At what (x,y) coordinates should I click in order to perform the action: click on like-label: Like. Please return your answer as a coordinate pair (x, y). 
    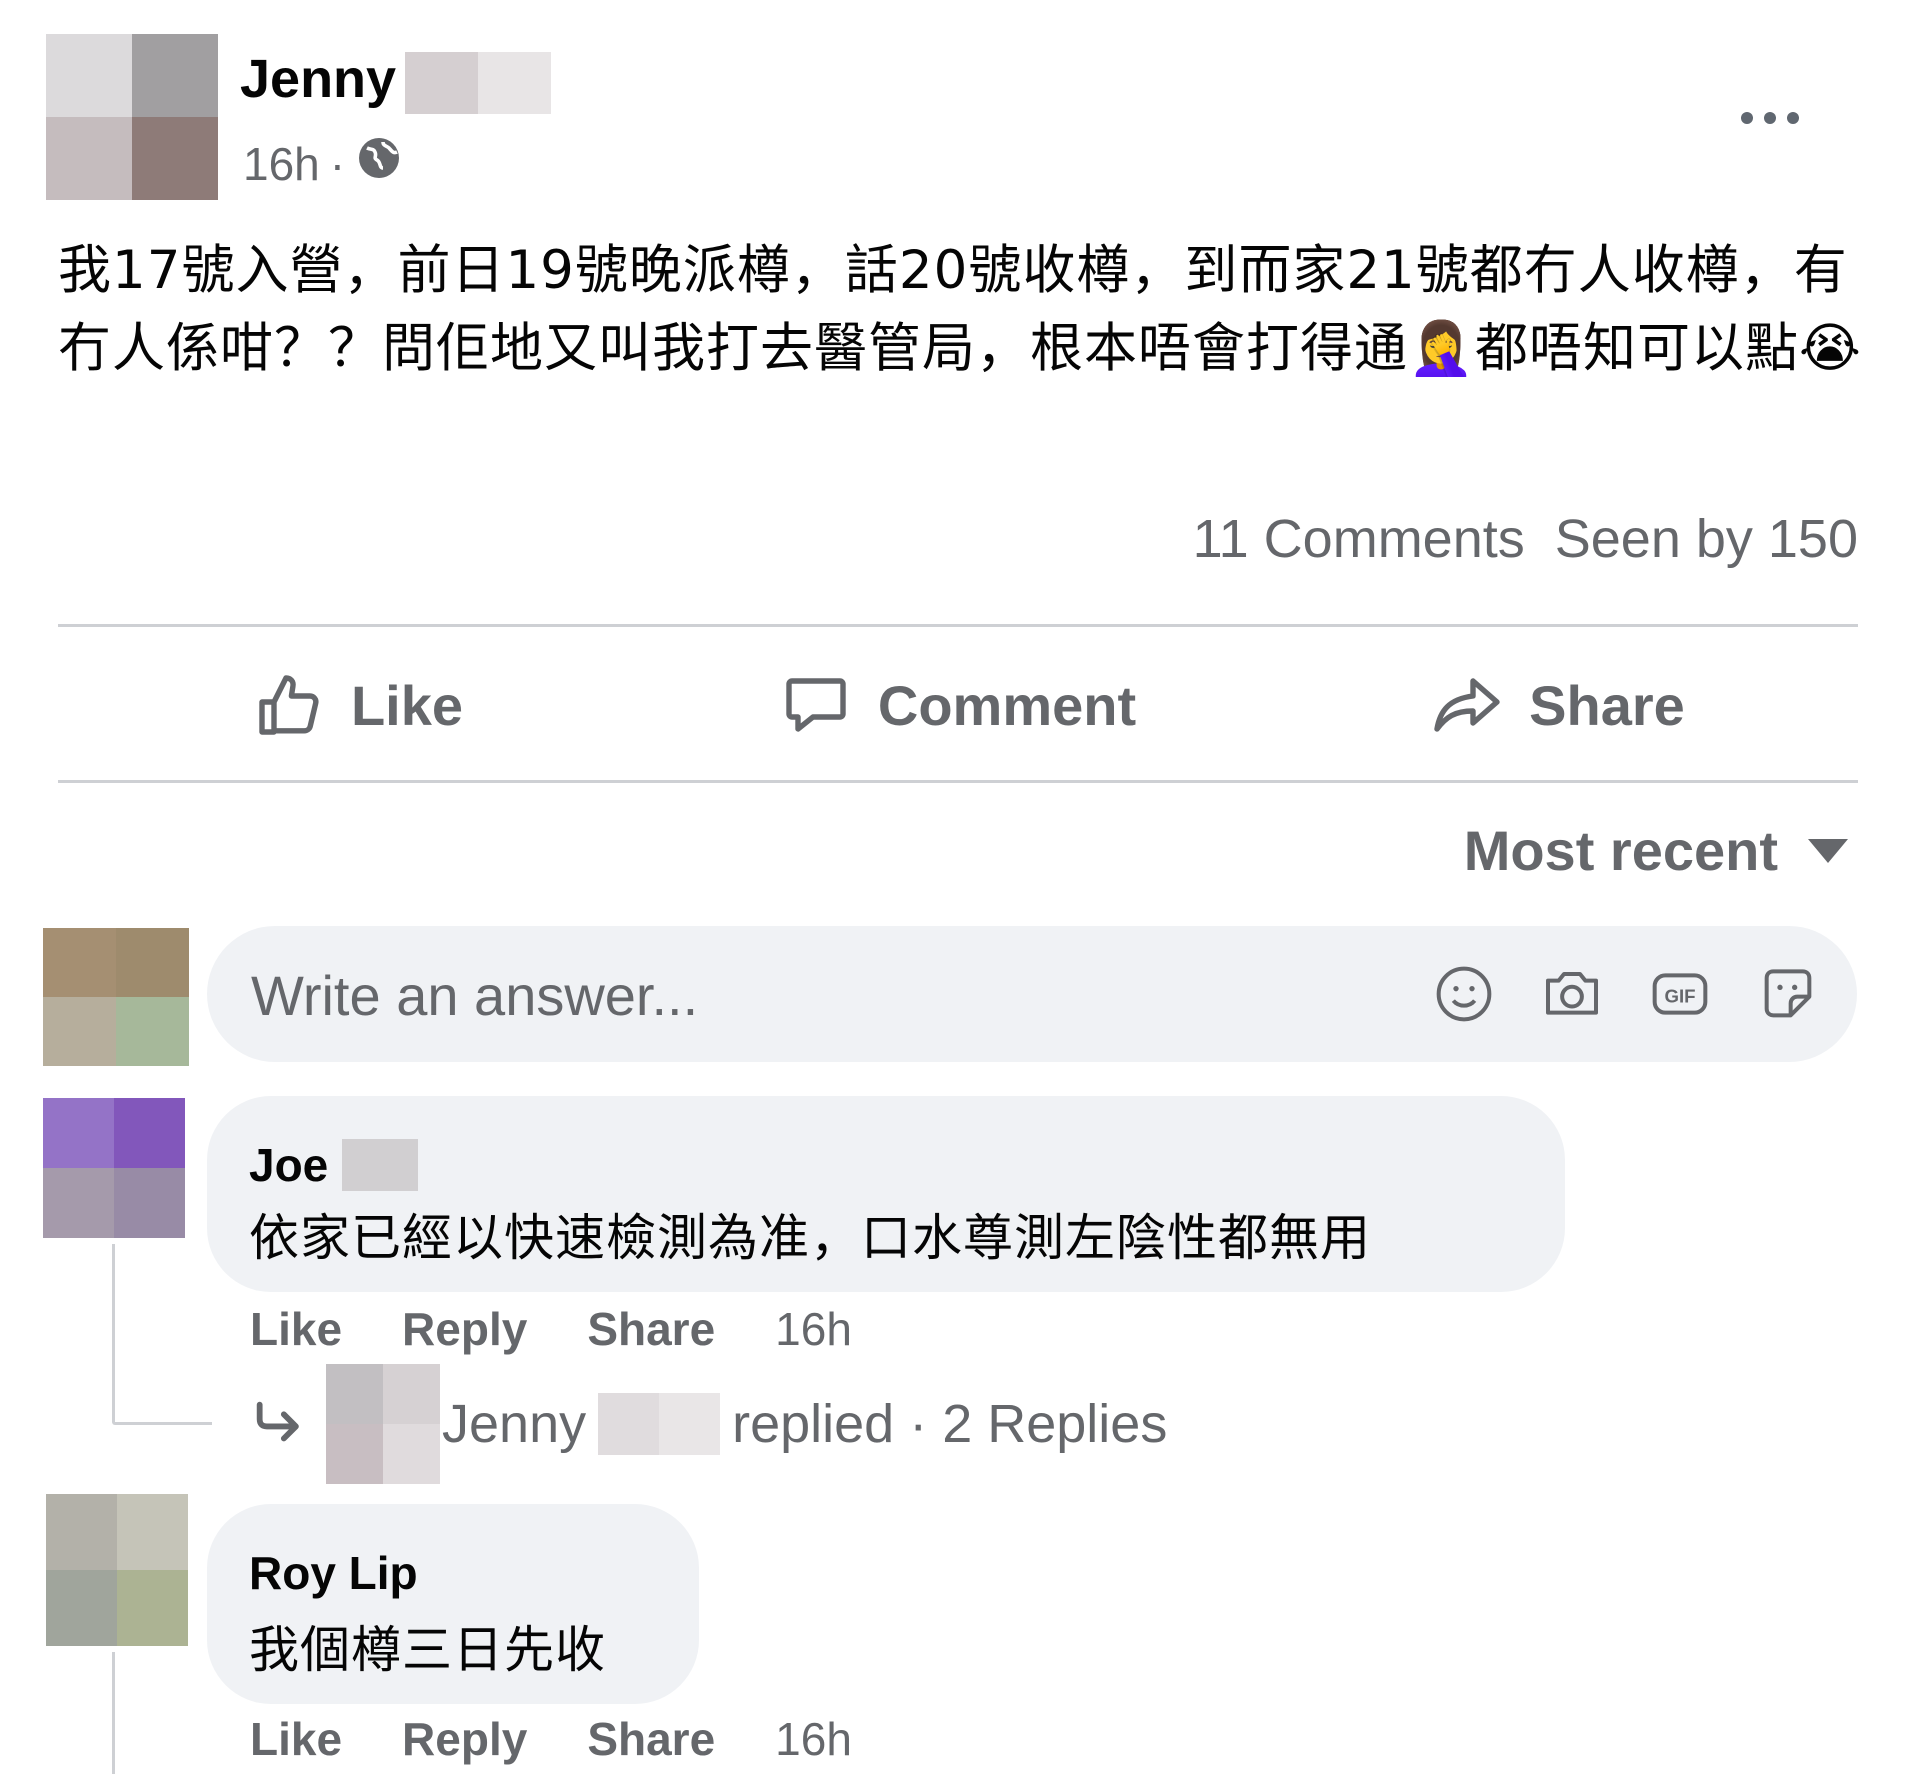
    Looking at the image, I should click on (407, 705).